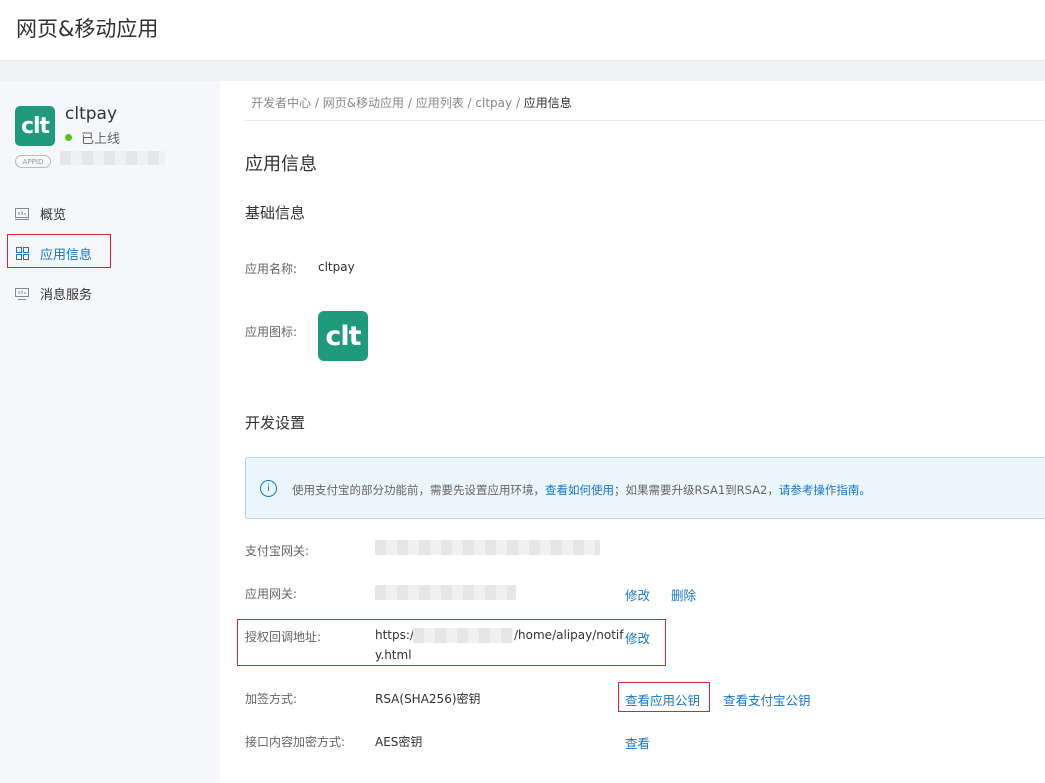 The width and height of the screenshot is (1045, 783). What do you see at coordinates (59, 251) in the screenshot?
I see `highlight-box-nav` at bounding box center [59, 251].